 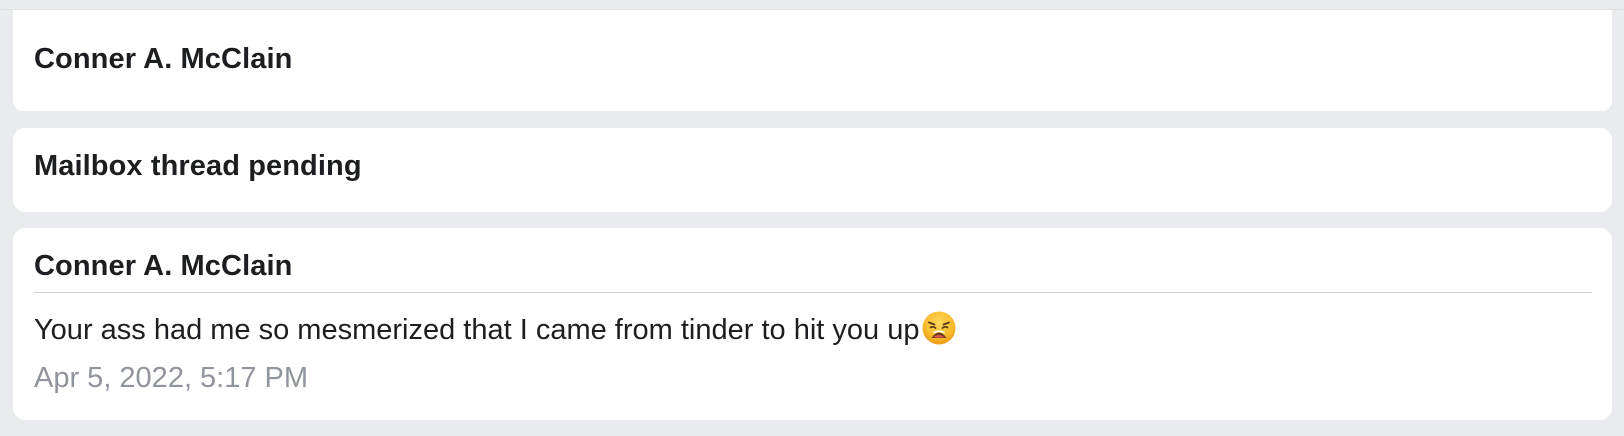 I want to click on sender-name: Conner A. McClain, so click(x=163, y=59).